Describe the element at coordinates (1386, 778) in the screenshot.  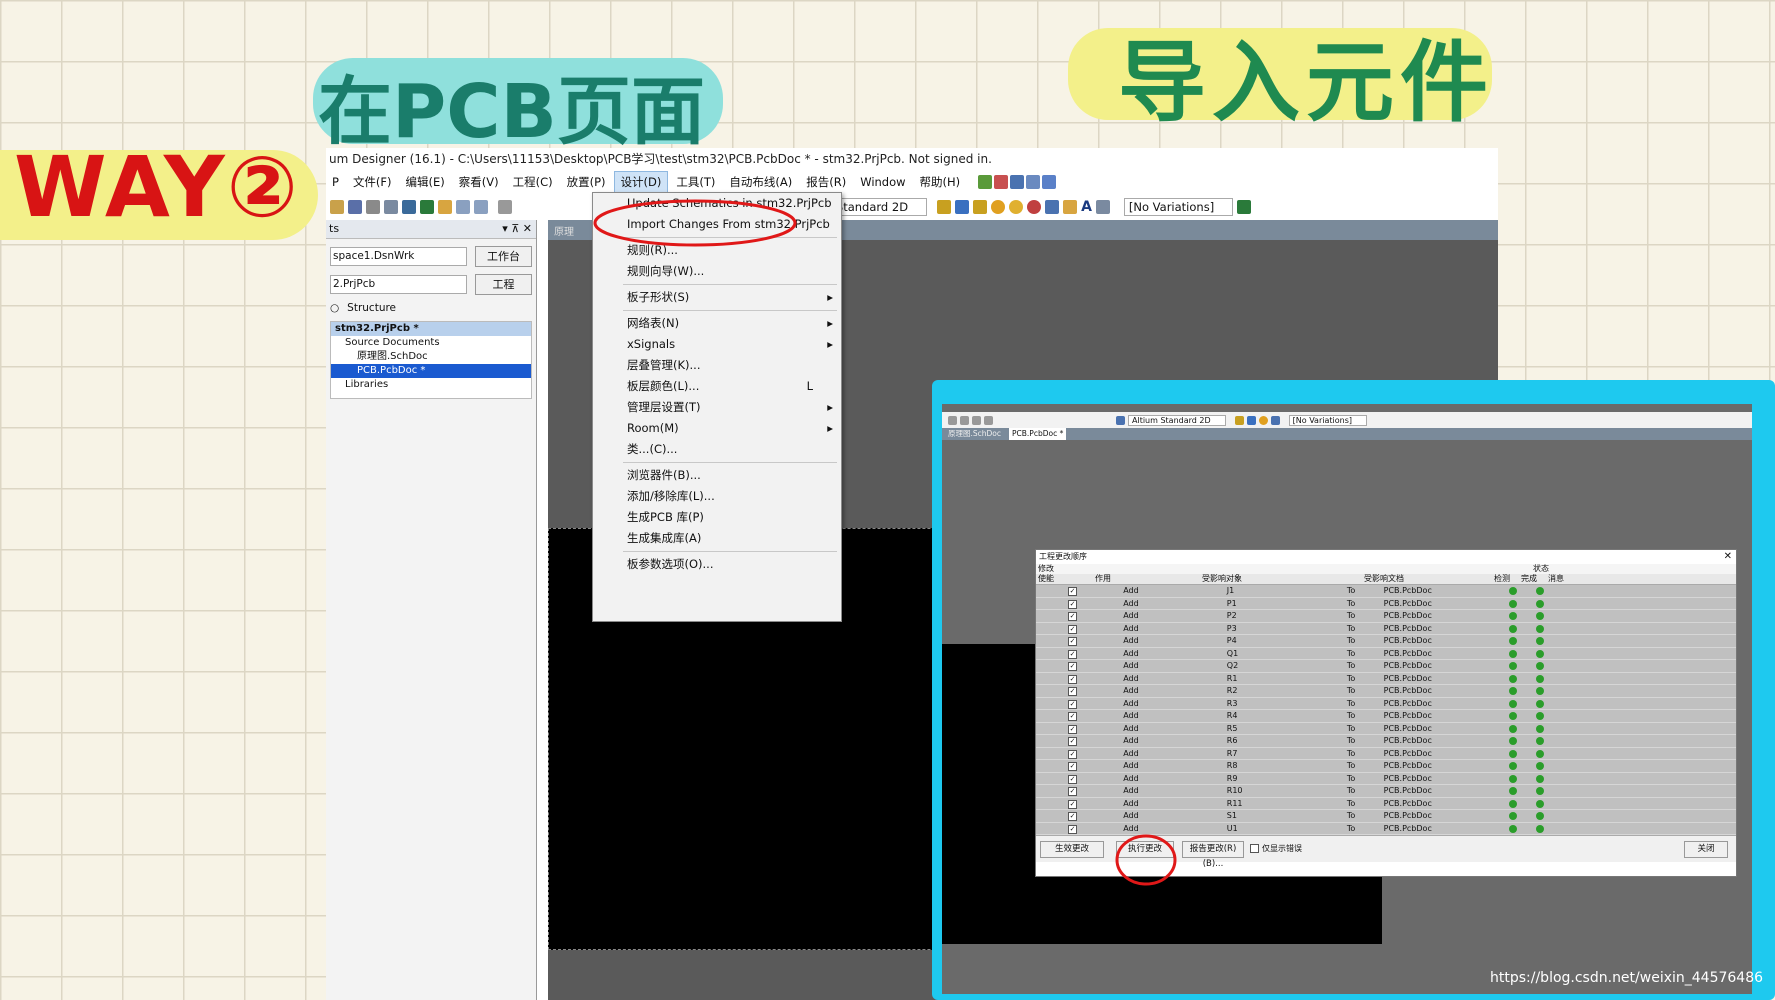
I see `change-row: ✓ Add R9 To PCB.PcbDoc` at that location.